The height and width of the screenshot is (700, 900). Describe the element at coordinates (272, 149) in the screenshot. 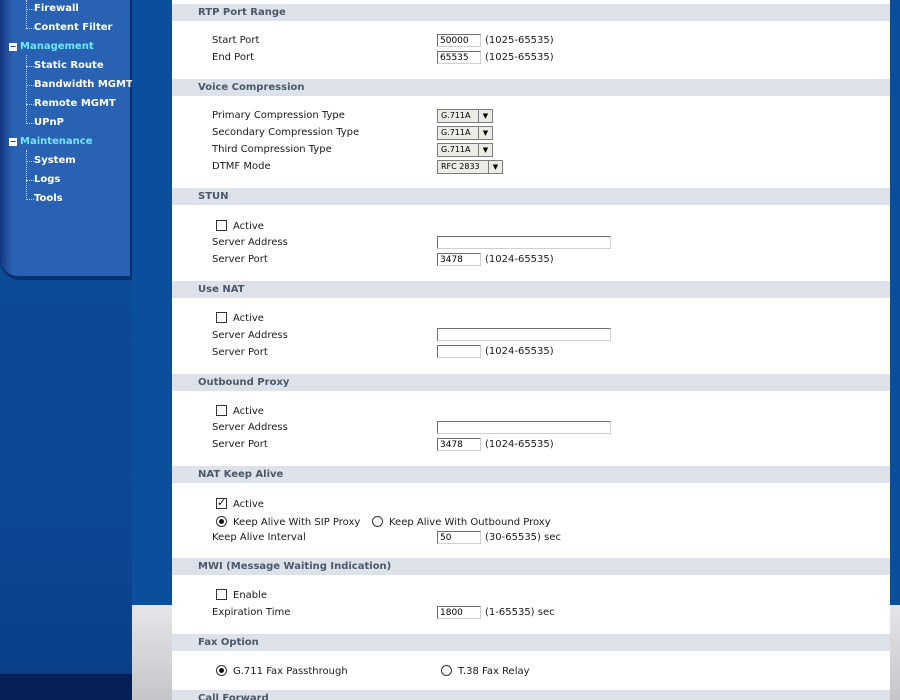

I see `third-compression-label: Third Compression Type` at that location.